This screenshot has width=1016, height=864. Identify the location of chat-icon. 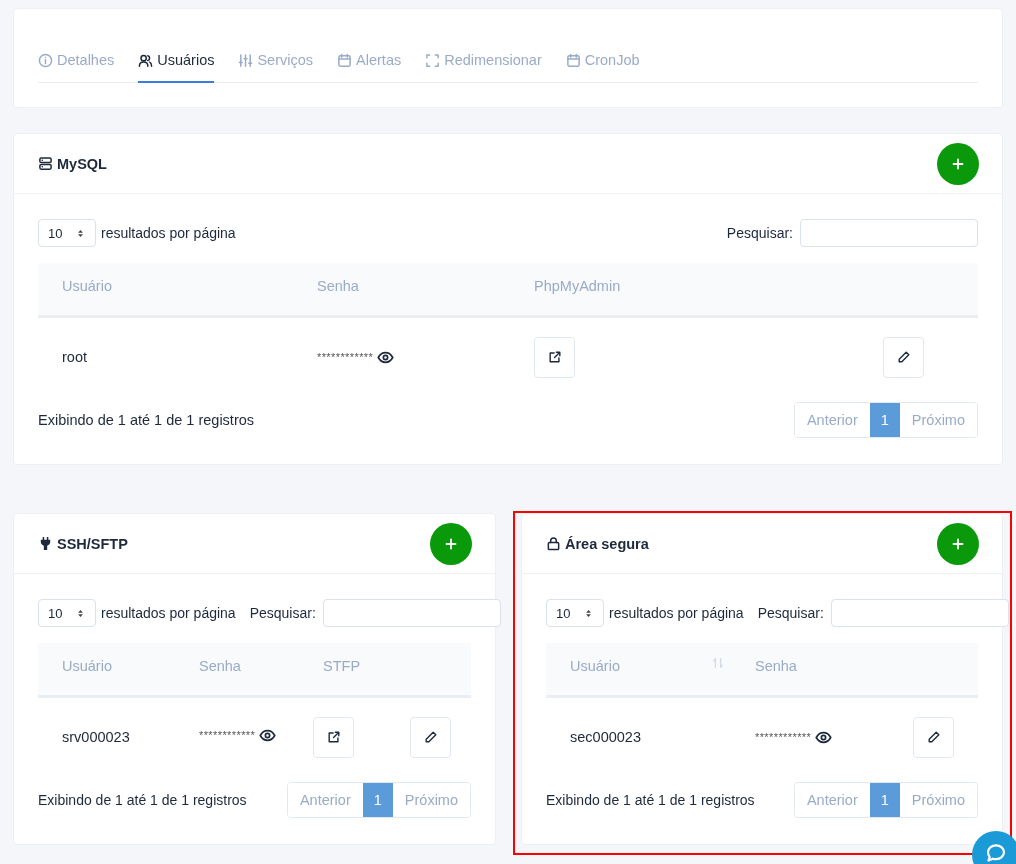
(996, 853).